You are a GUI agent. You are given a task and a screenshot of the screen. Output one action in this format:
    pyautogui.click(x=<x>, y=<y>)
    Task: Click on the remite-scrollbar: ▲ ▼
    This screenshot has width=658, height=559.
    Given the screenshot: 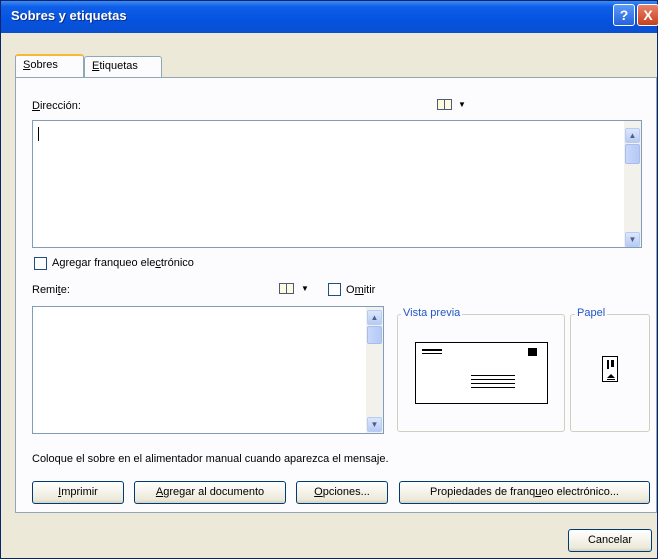 What is the action you would take?
    pyautogui.click(x=374, y=370)
    